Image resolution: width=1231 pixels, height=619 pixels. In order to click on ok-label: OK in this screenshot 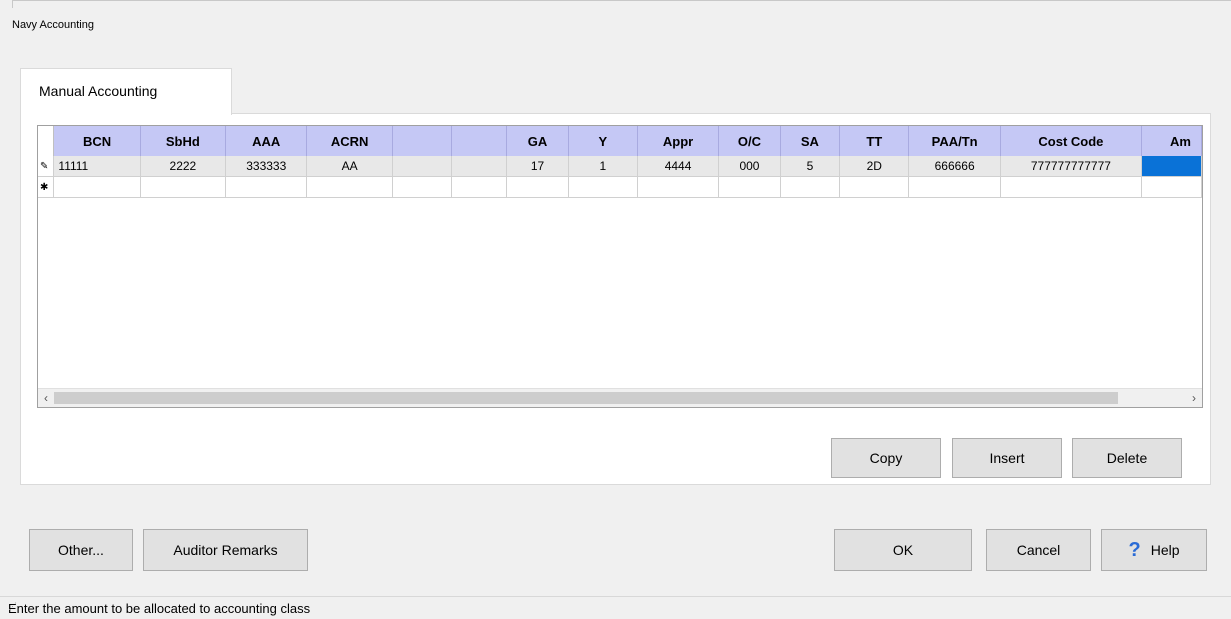, I will do `click(903, 550)`.